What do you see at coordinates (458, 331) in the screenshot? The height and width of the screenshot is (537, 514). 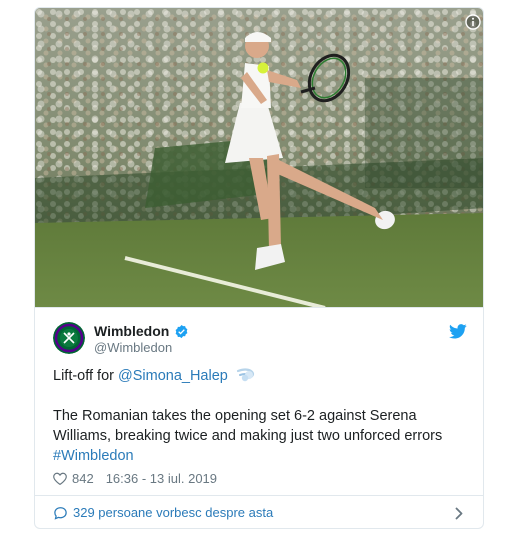 I see `twitter-bird-icon` at bounding box center [458, 331].